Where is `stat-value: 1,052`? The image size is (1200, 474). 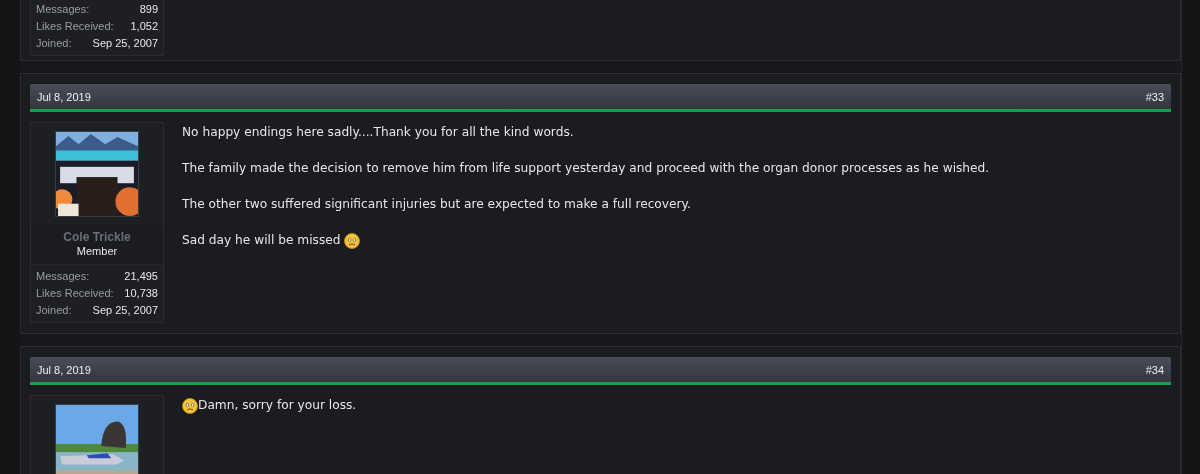 stat-value: 1,052 is located at coordinates (144, 26).